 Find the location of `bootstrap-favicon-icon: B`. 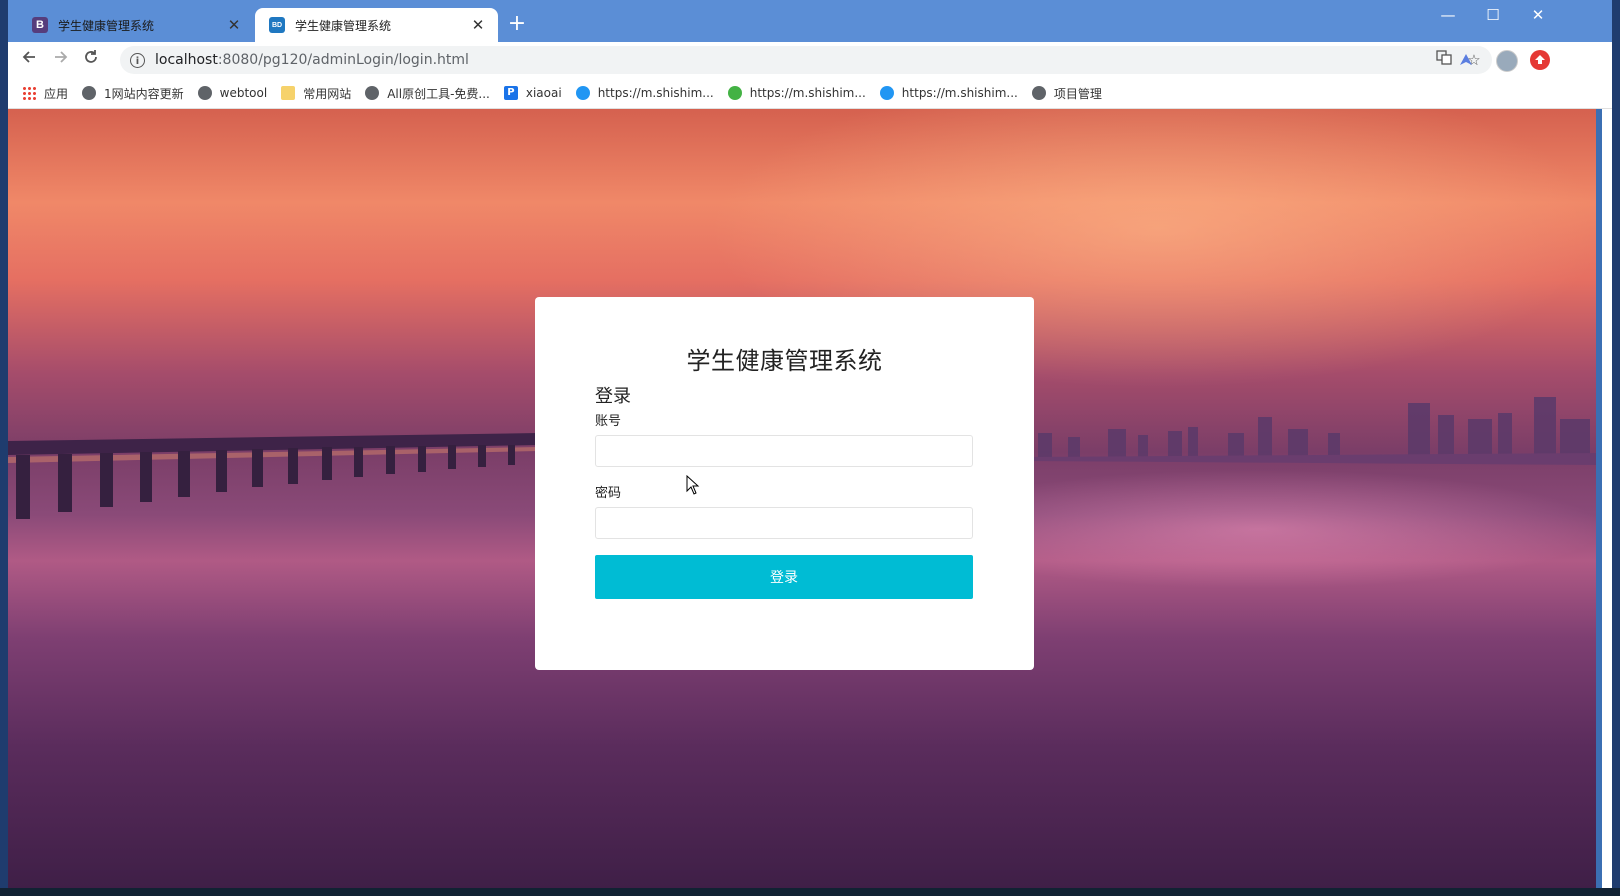

bootstrap-favicon-icon: B is located at coordinates (40, 25).